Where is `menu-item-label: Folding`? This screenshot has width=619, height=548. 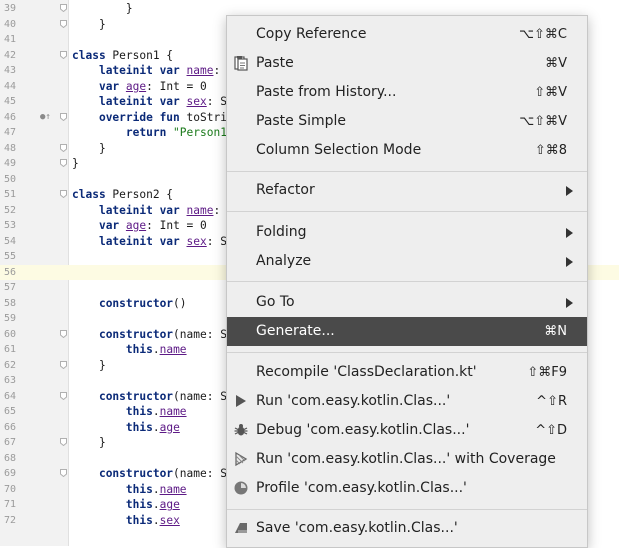 menu-item-label: Folding is located at coordinates (281, 232).